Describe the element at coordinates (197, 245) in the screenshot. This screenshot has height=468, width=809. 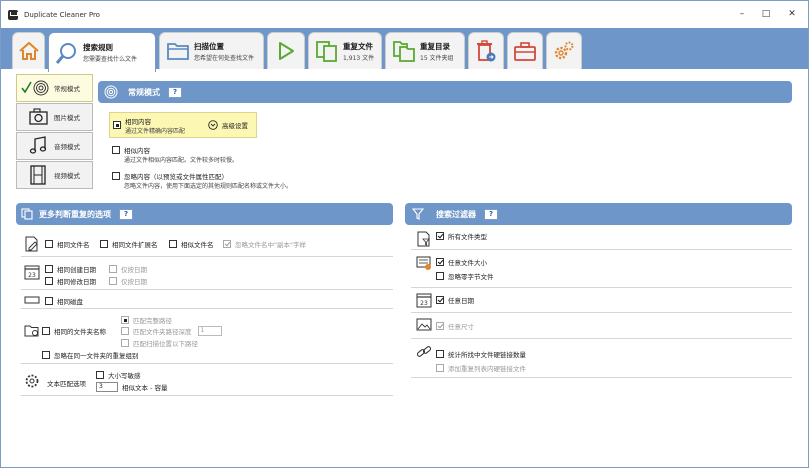
I see `similar-filename-label: 相似文件名` at that location.